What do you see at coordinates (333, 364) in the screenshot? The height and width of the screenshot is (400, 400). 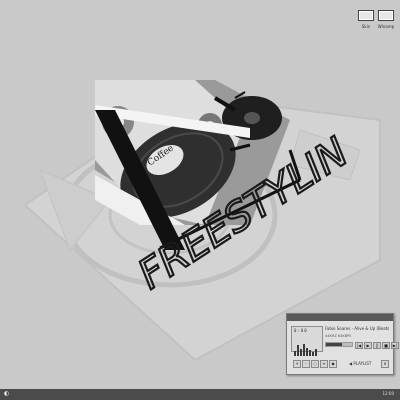 I see `list-button: ◆` at bounding box center [333, 364].